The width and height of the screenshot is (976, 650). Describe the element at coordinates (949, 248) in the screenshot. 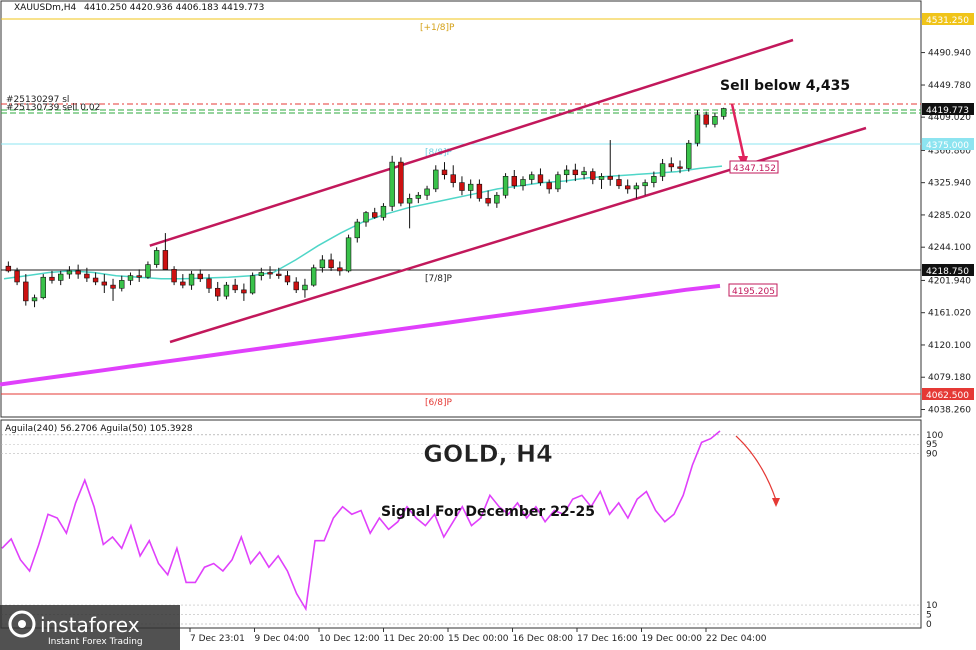

I see `price-tick-label: 4244.100` at that location.